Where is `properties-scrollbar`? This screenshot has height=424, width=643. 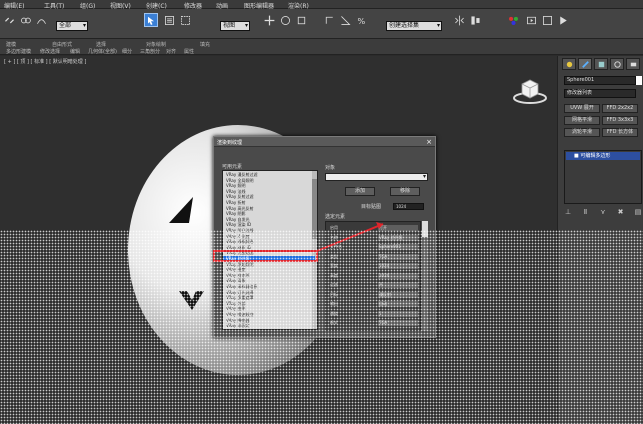 properties-scrollbar is located at coordinates (425, 276).